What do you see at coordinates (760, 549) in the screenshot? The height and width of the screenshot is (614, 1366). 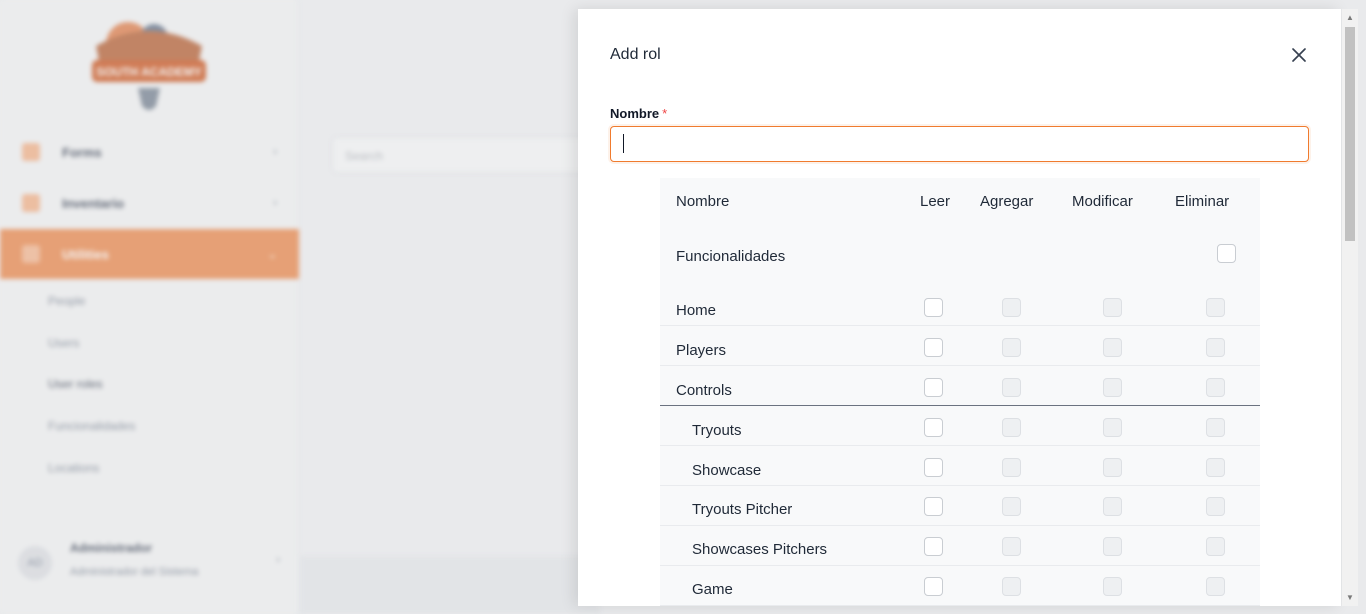 I see `row-name: Showcases Pitchers` at bounding box center [760, 549].